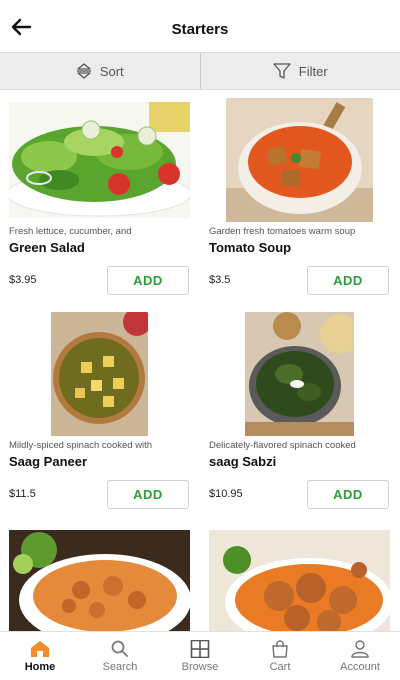 This screenshot has width=400, height=680. What do you see at coordinates (47, 247) in the screenshot?
I see `product-name: Green Salad` at bounding box center [47, 247].